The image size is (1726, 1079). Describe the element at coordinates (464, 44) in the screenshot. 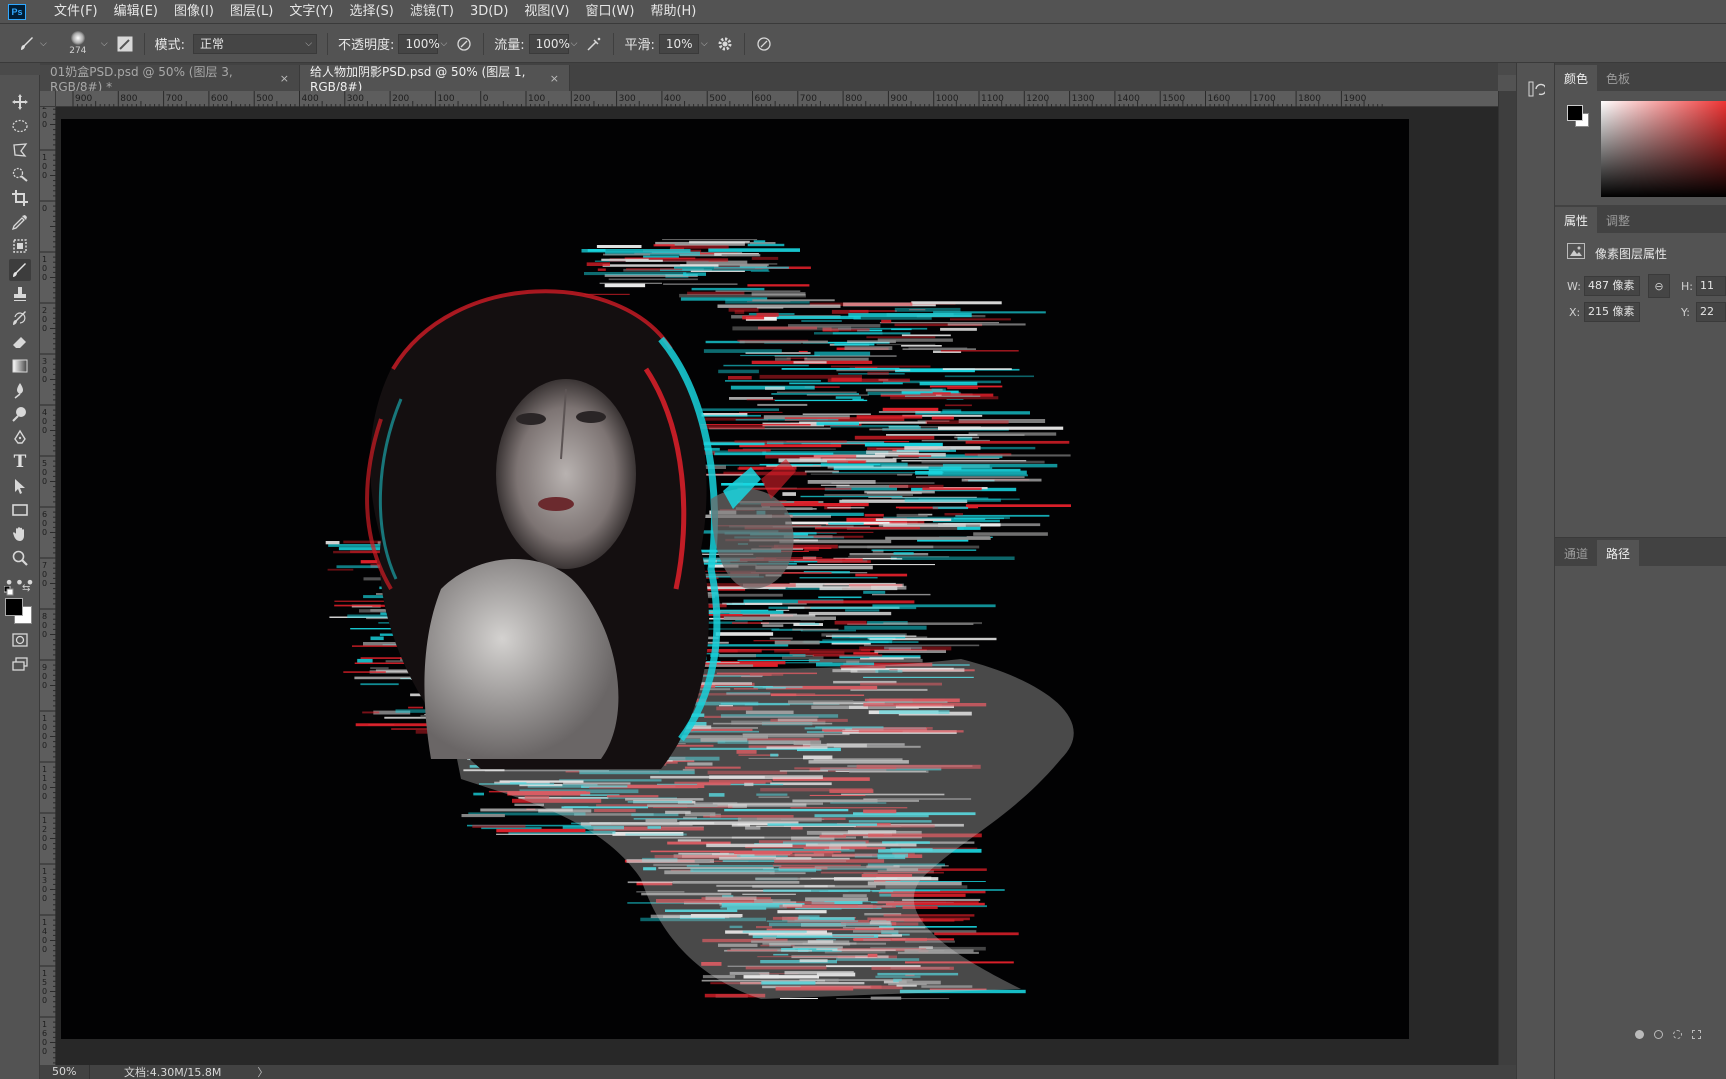

I see `pressure-opacity-icon` at that location.